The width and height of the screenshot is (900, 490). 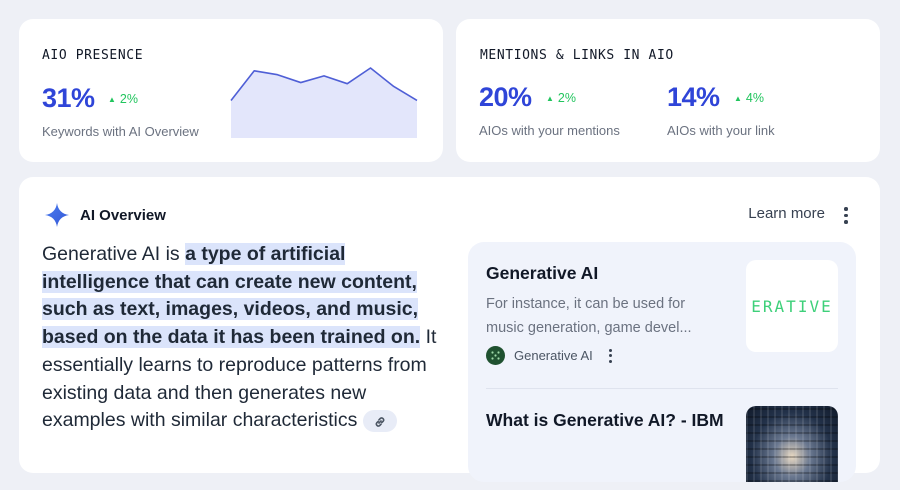 I want to click on source-thumbnail: ERATIVE, so click(x=792, y=306).